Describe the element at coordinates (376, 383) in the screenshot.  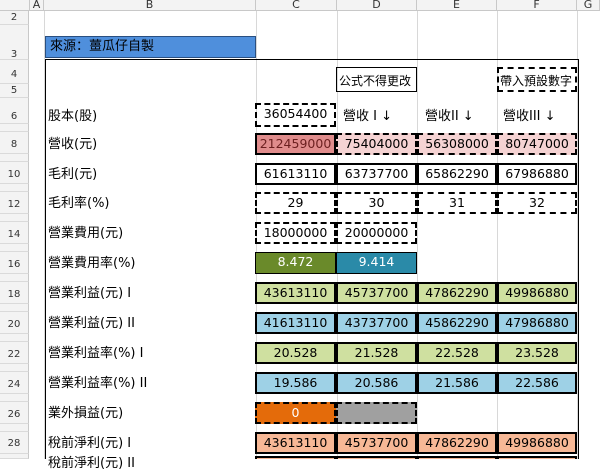
I see `op-margin-2-d: 20.586` at that location.